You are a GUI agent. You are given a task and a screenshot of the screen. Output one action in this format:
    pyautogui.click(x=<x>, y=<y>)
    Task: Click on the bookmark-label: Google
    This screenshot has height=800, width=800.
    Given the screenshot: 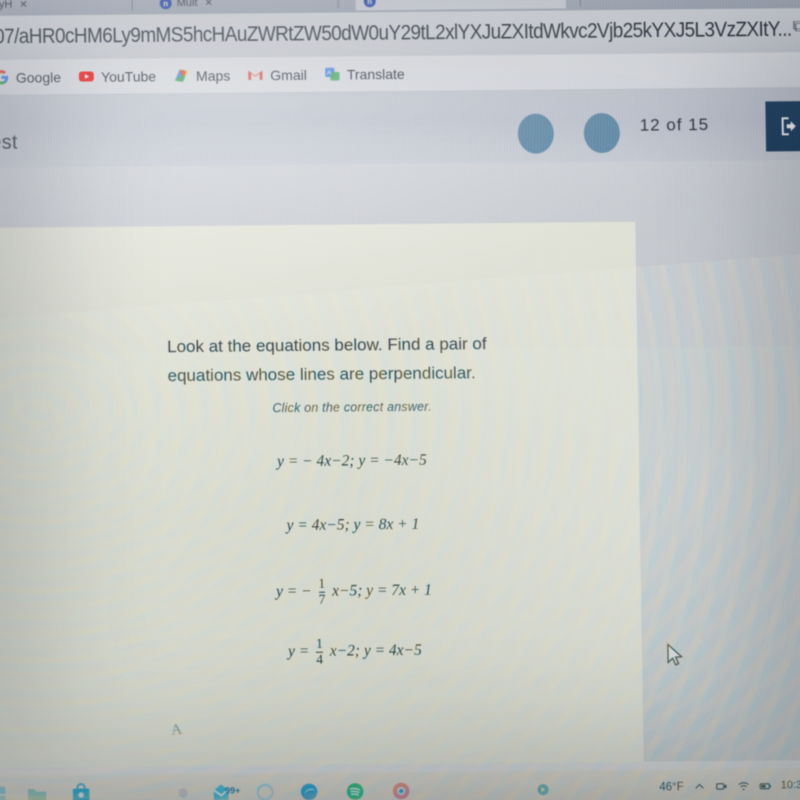 What is the action you would take?
    pyautogui.click(x=38, y=77)
    